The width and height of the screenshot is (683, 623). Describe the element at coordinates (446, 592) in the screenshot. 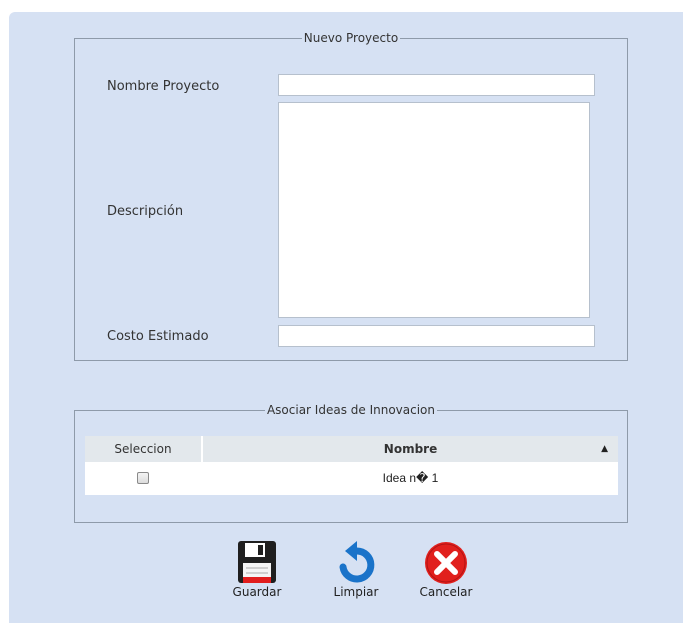

I see `cancelar-label: Cancelar` at that location.